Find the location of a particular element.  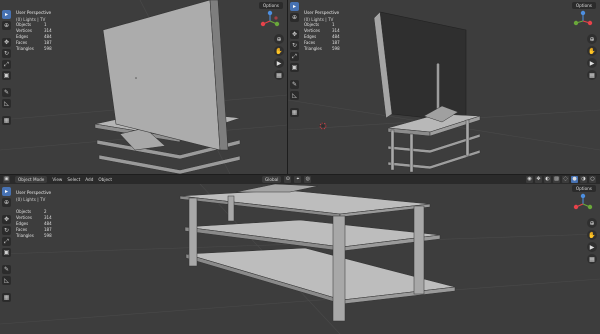

visibility-icon: ◉ is located at coordinates (529, 179).